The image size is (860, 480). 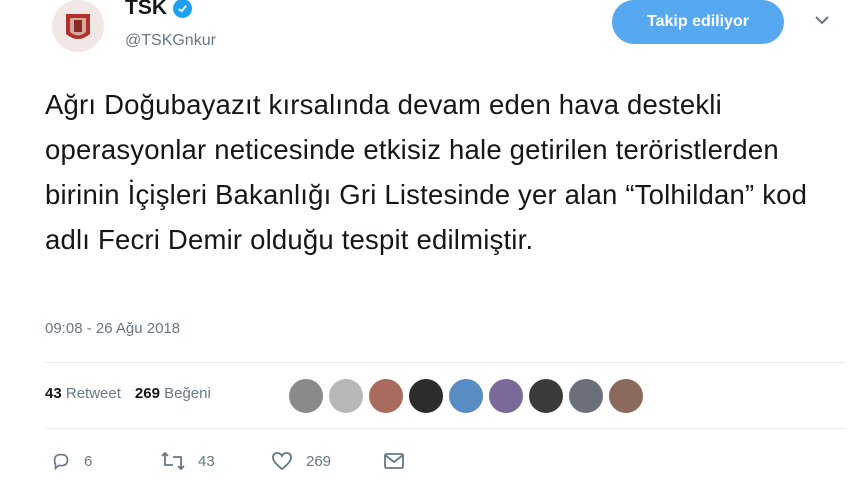 What do you see at coordinates (319, 461) in the screenshot?
I see `like-count: 269` at bounding box center [319, 461].